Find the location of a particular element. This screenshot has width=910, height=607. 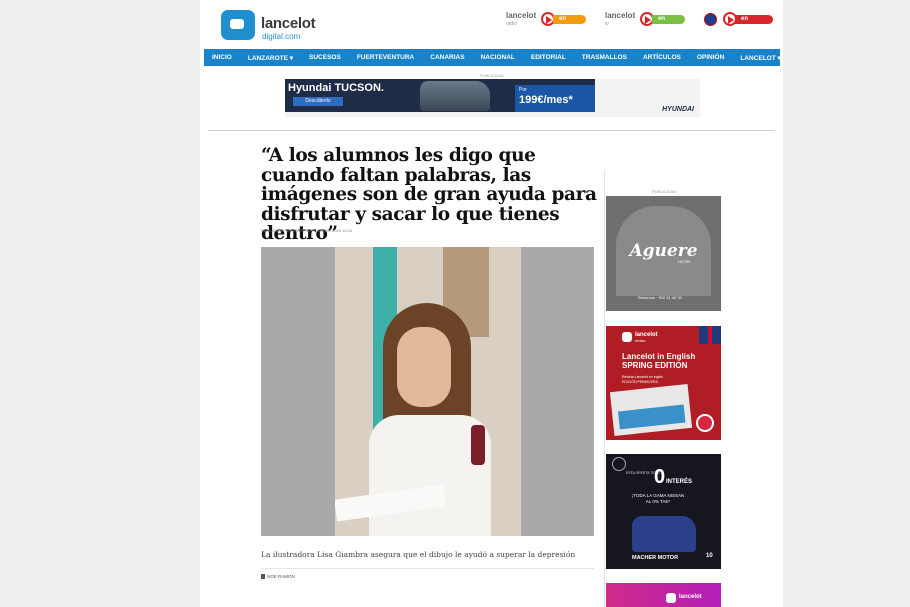

offer-range-2: AL 0% TAE* is located at coordinates (658, 501).